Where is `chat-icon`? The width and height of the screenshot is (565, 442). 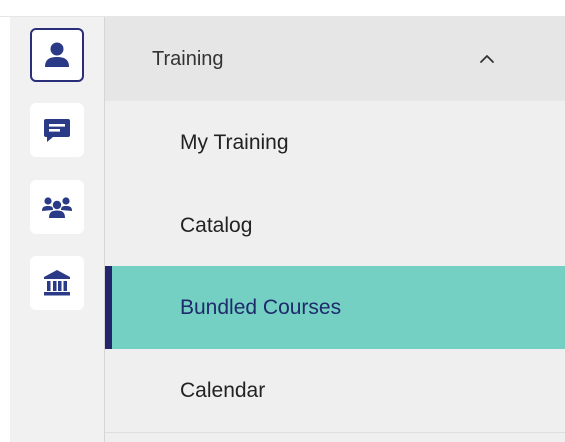
chat-icon is located at coordinates (57, 130).